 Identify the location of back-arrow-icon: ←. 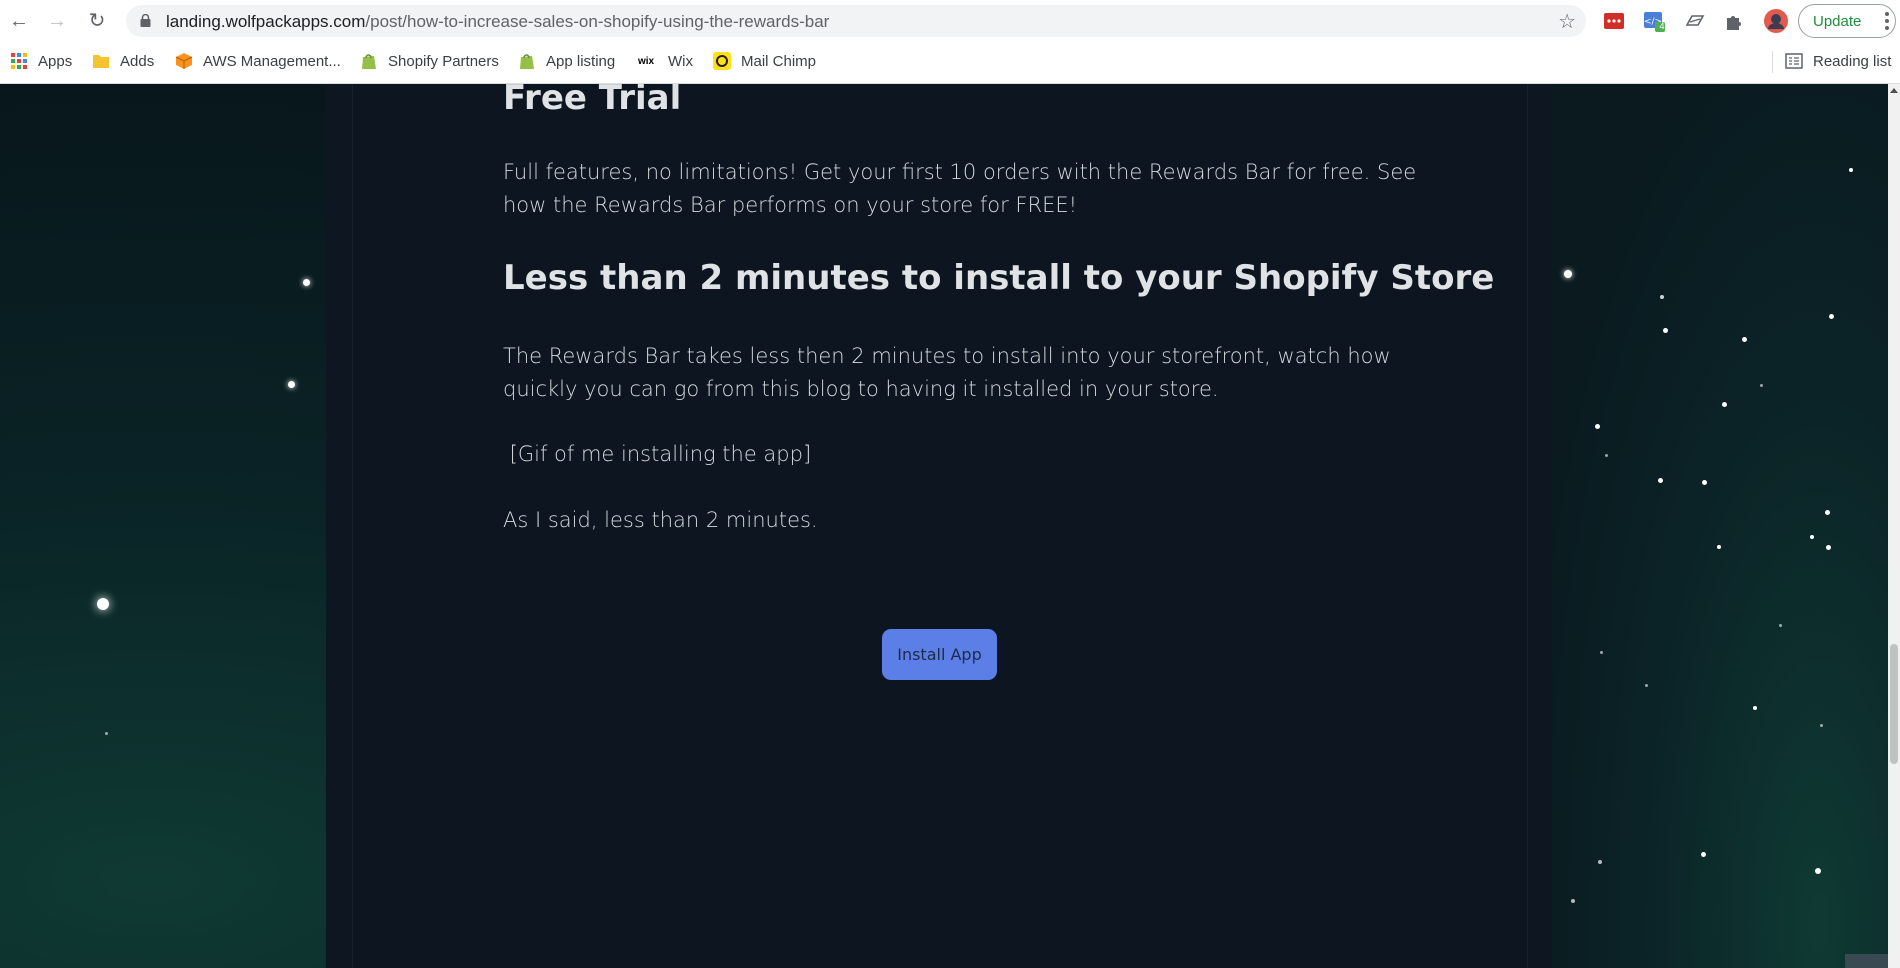
(19, 21).